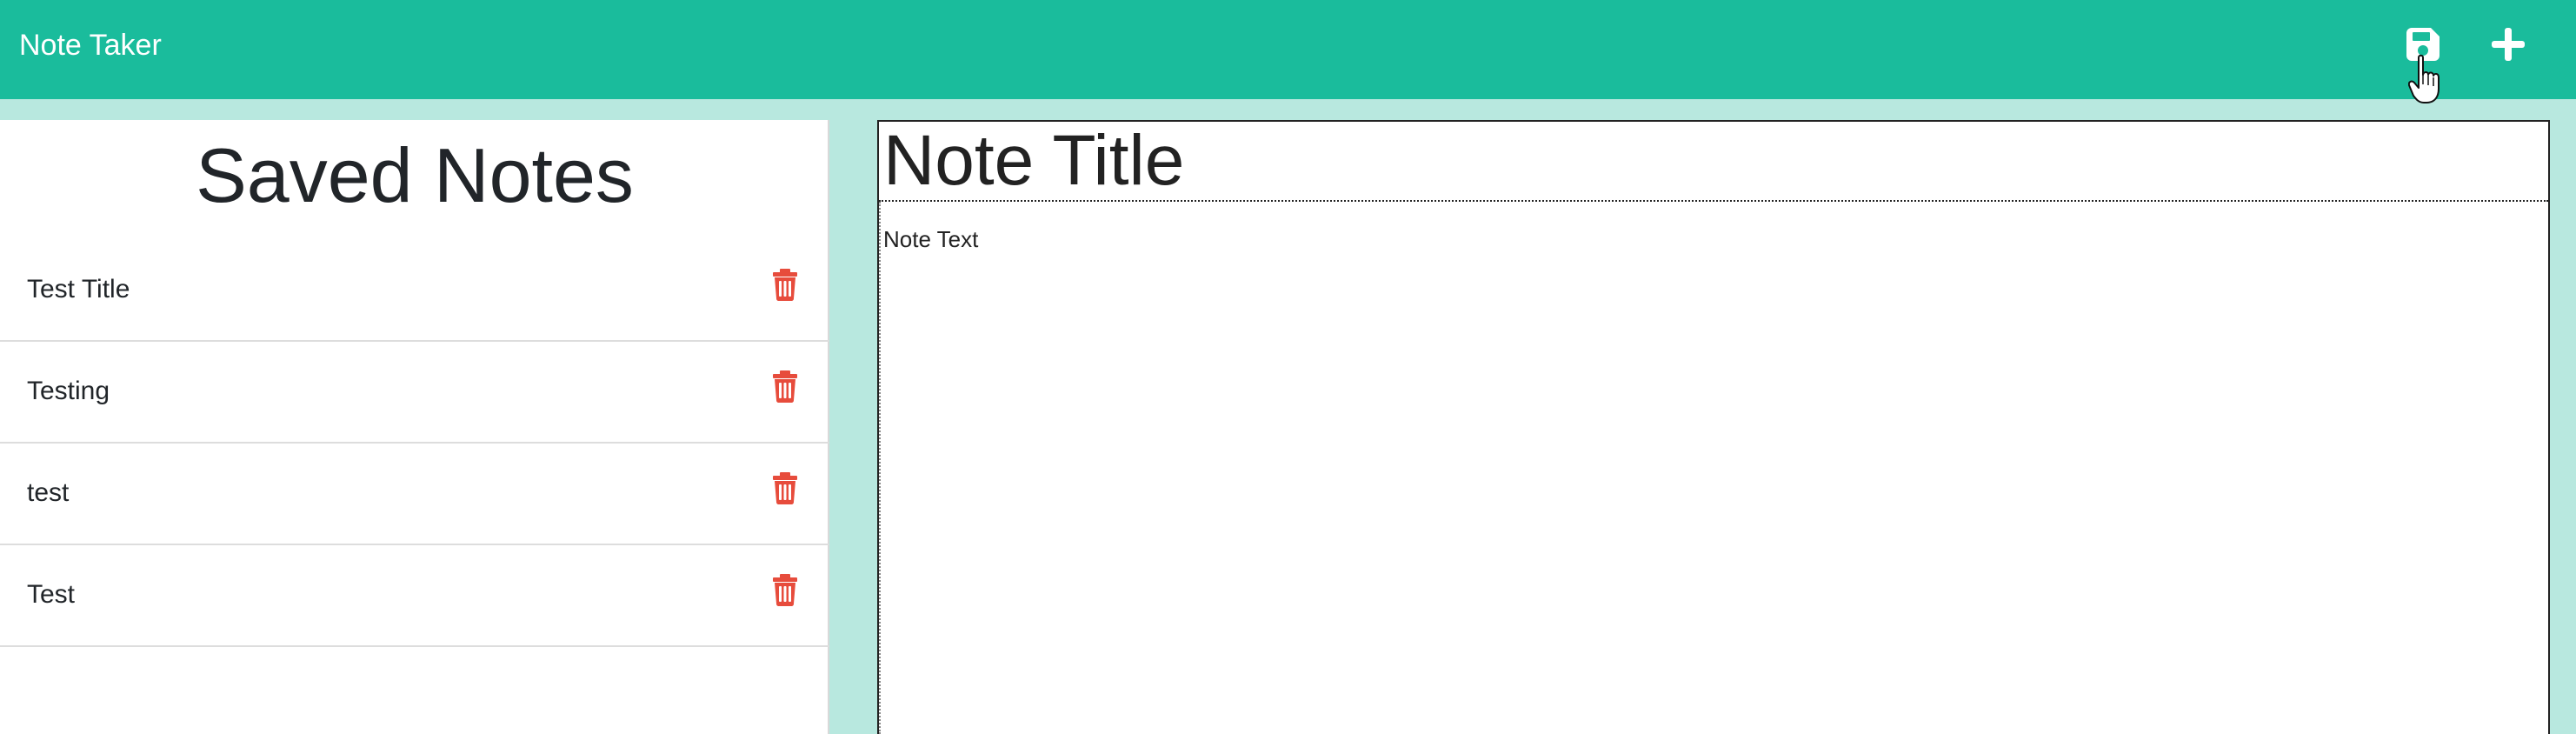  I want to click on note-title: test, so click(48, 493).